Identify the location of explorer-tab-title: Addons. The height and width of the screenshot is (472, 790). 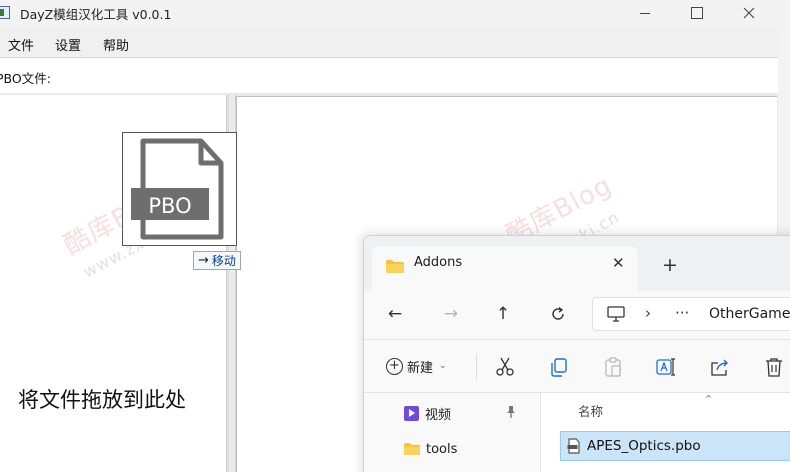
(438, 262).